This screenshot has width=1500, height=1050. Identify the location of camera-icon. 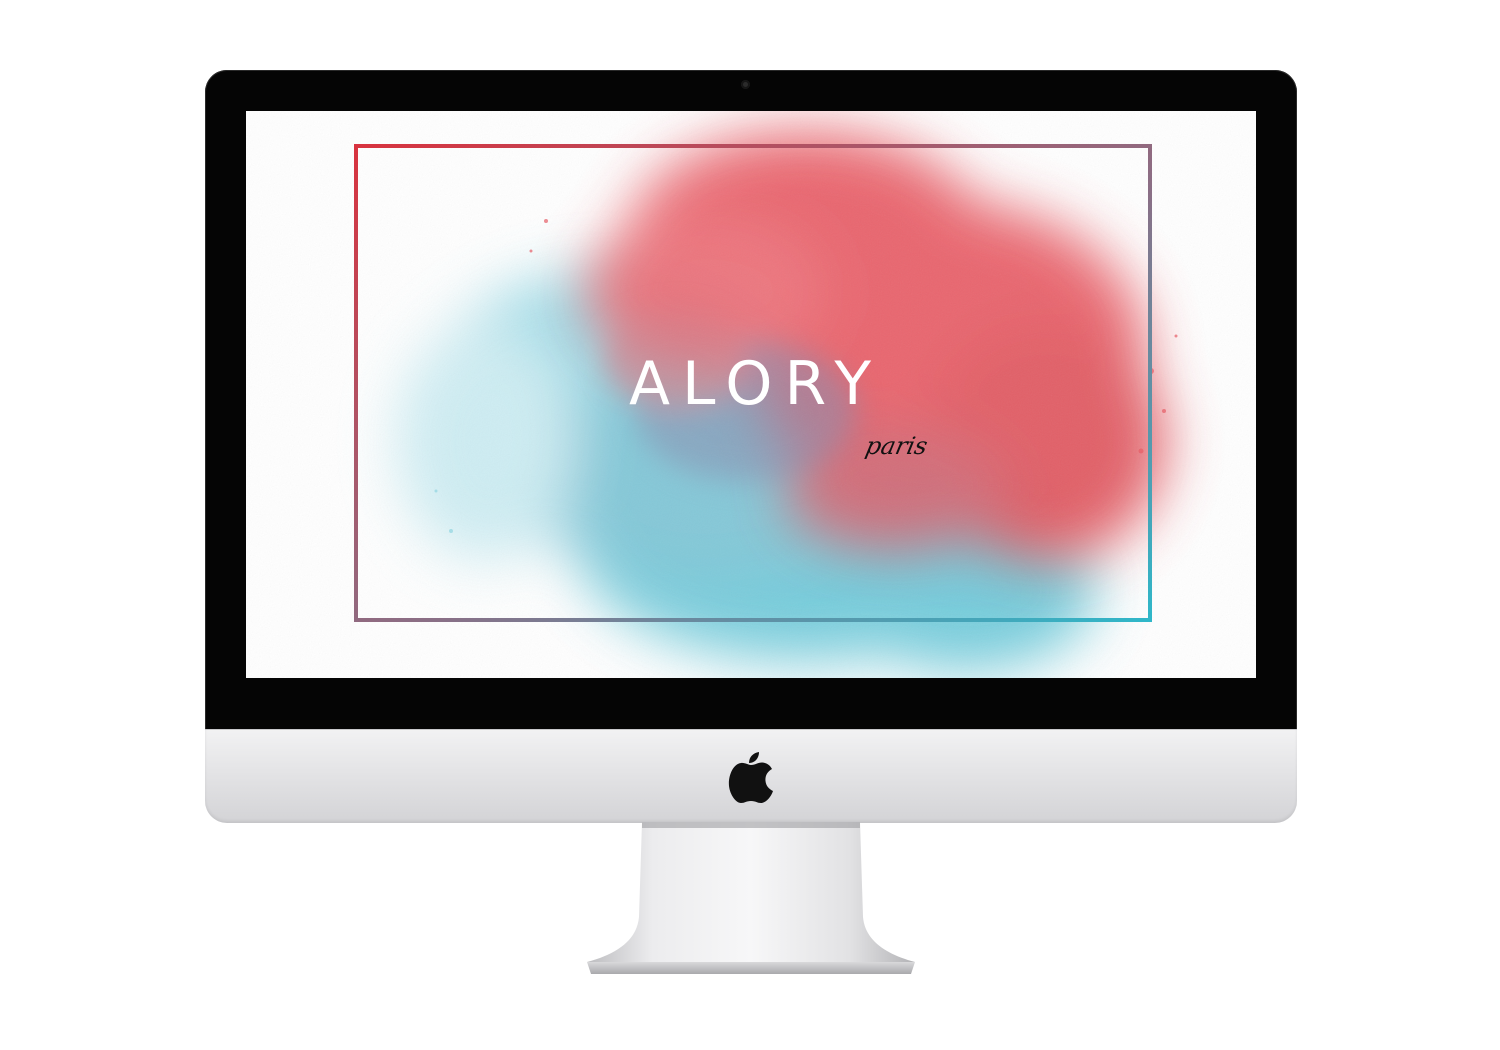
(745, 84).